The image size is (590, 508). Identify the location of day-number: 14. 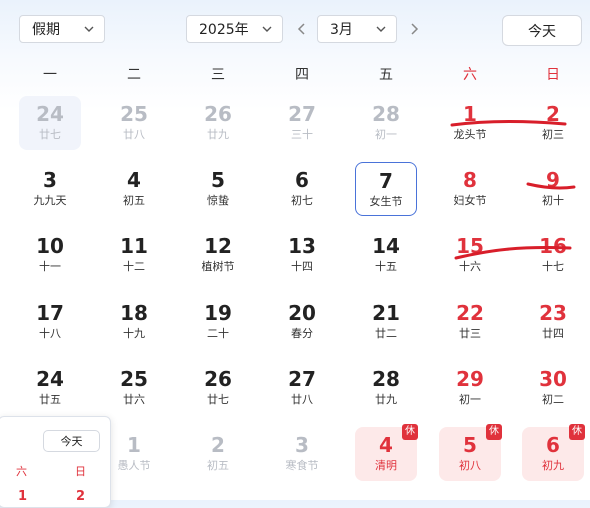
(386, 246).